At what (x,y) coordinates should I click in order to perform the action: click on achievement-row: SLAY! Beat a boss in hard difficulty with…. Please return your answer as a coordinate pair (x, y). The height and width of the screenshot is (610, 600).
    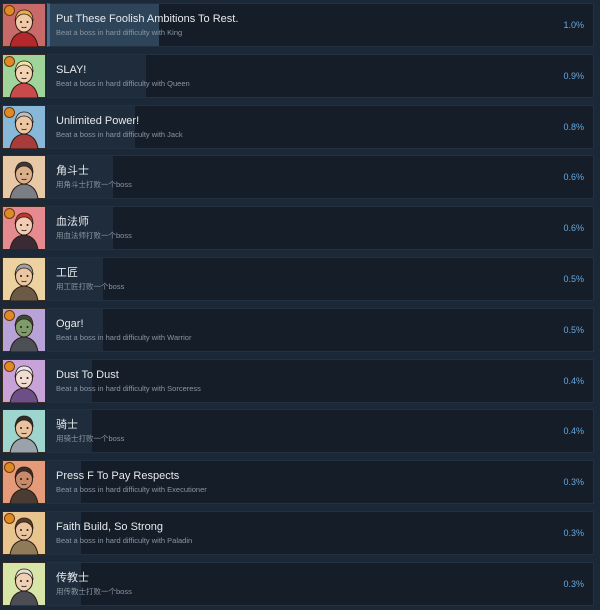
    Looking at the image, I should click on (300, 77).